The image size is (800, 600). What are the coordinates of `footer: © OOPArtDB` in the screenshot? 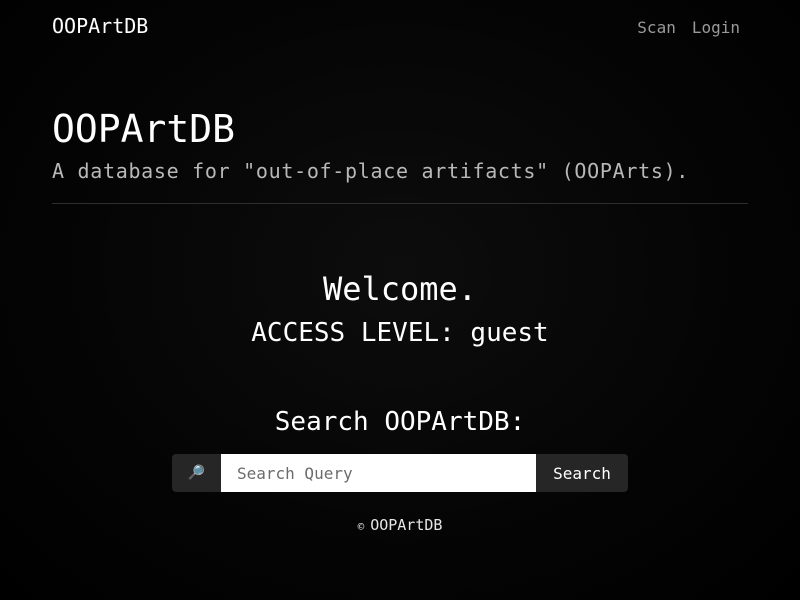 It's located at (400, 526).